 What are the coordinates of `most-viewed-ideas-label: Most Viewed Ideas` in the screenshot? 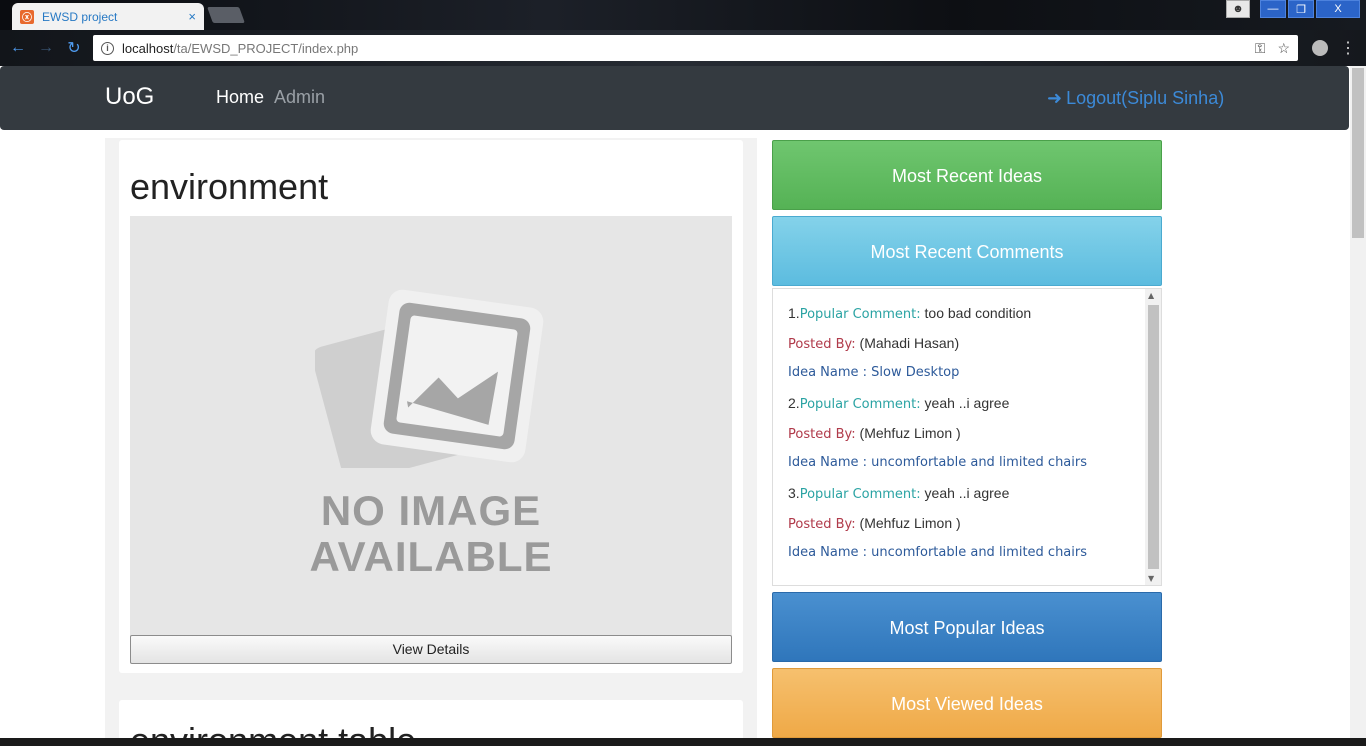 It's located at (967, 703).